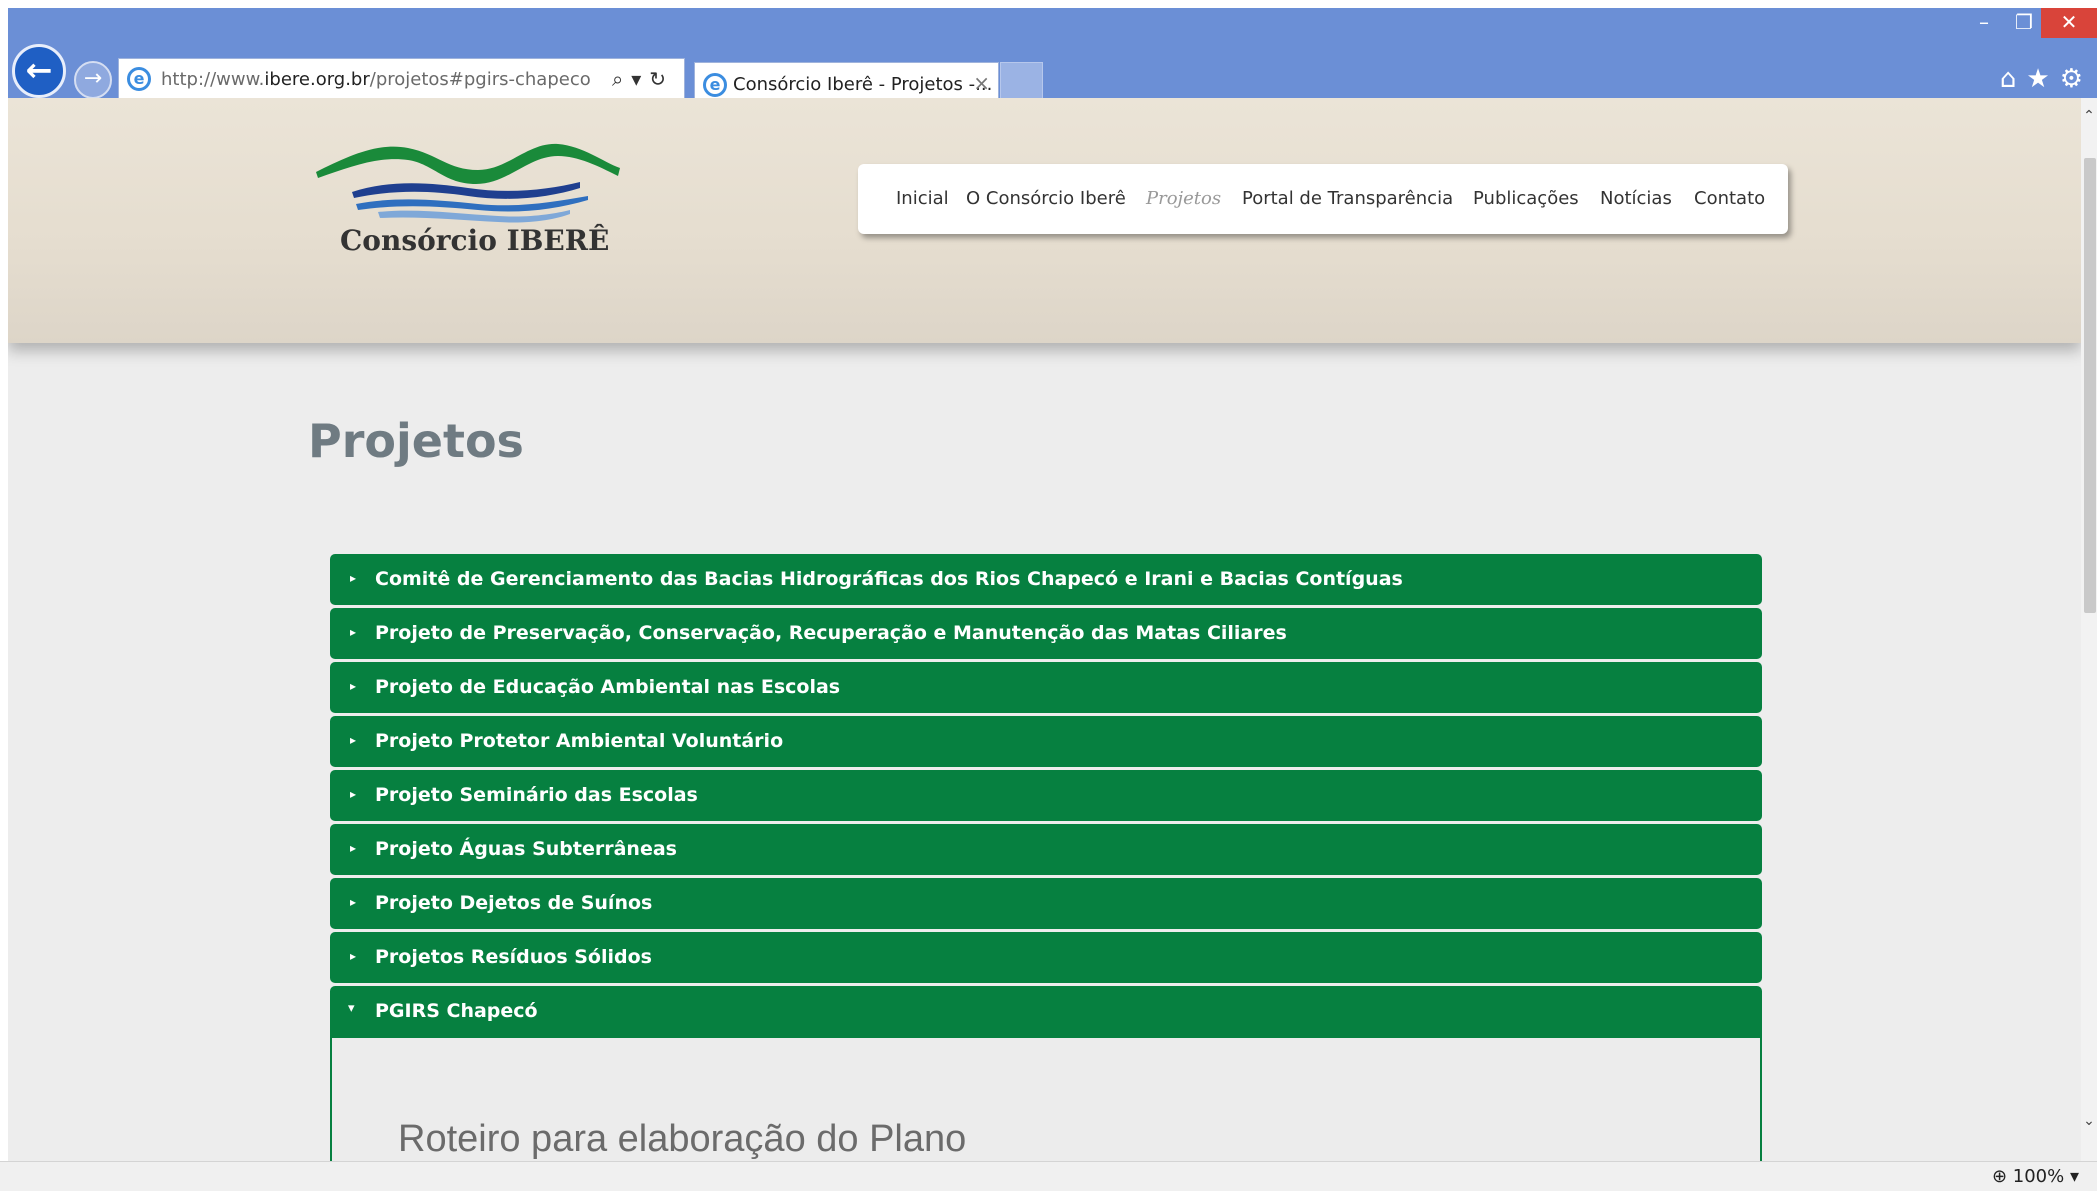 This screenshot has width=2097, height=1191. I want to click on back-button: ←, so click(39, 71).